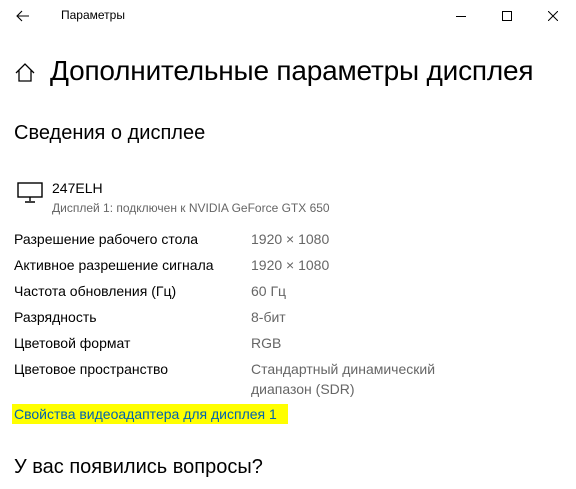  I want to click on bit-depth-value: 8-бит, so click(268, 317).